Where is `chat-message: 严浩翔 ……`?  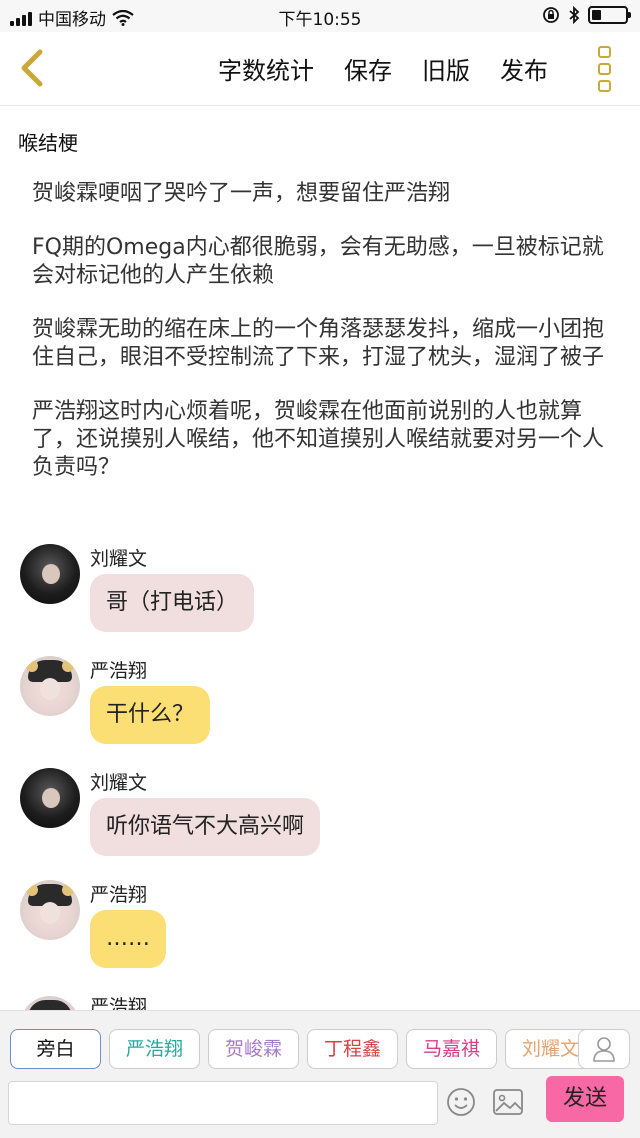
chat-message: 严浩翔 …… is located at coordinates (320, 932).